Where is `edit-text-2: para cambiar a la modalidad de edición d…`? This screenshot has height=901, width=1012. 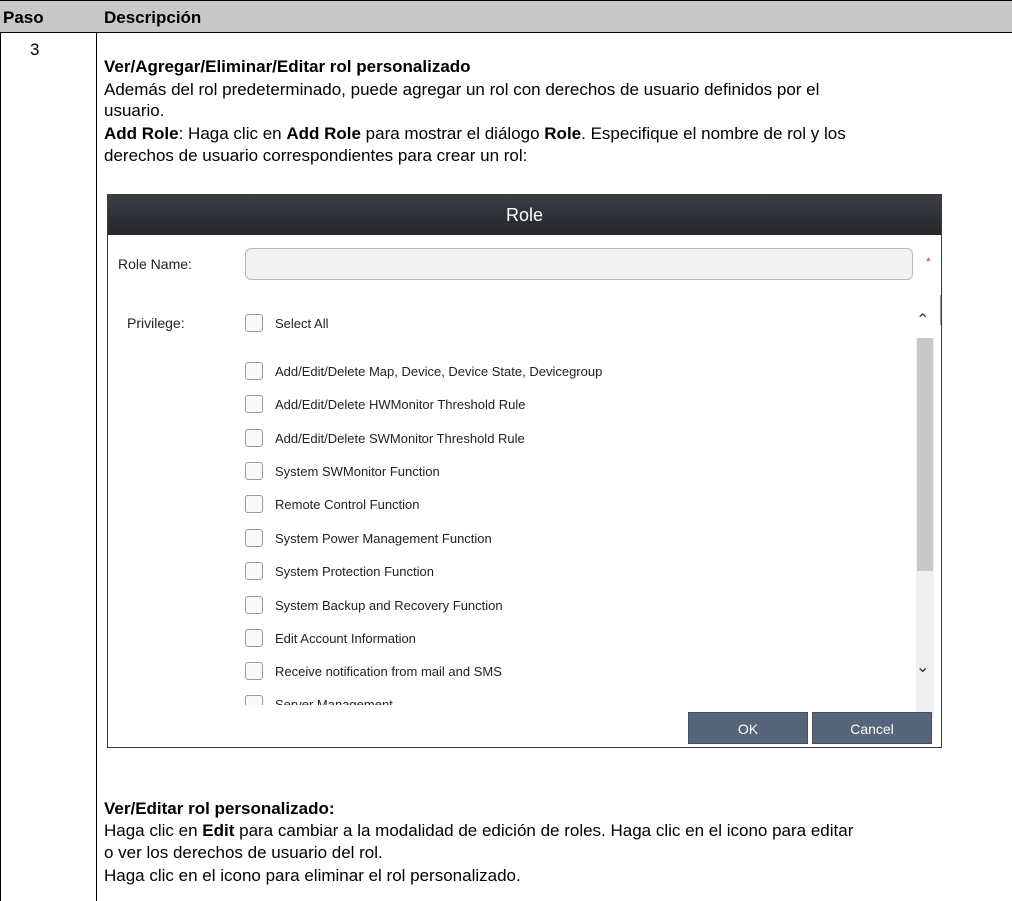 edit-text-2: para cambiar a la modalidad de edición d… is located at coordinates (544, 830).